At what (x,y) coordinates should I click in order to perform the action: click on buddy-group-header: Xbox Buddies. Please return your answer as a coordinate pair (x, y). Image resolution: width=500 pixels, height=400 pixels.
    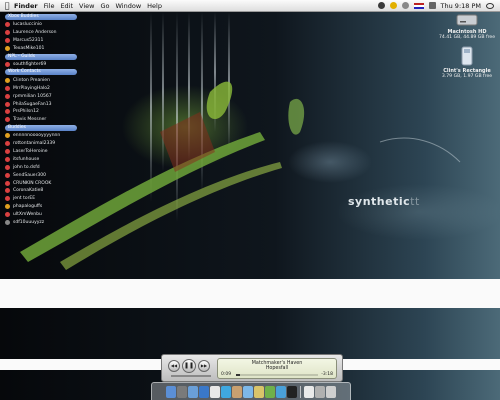
    Looking at the image, I should click on (41, 17).